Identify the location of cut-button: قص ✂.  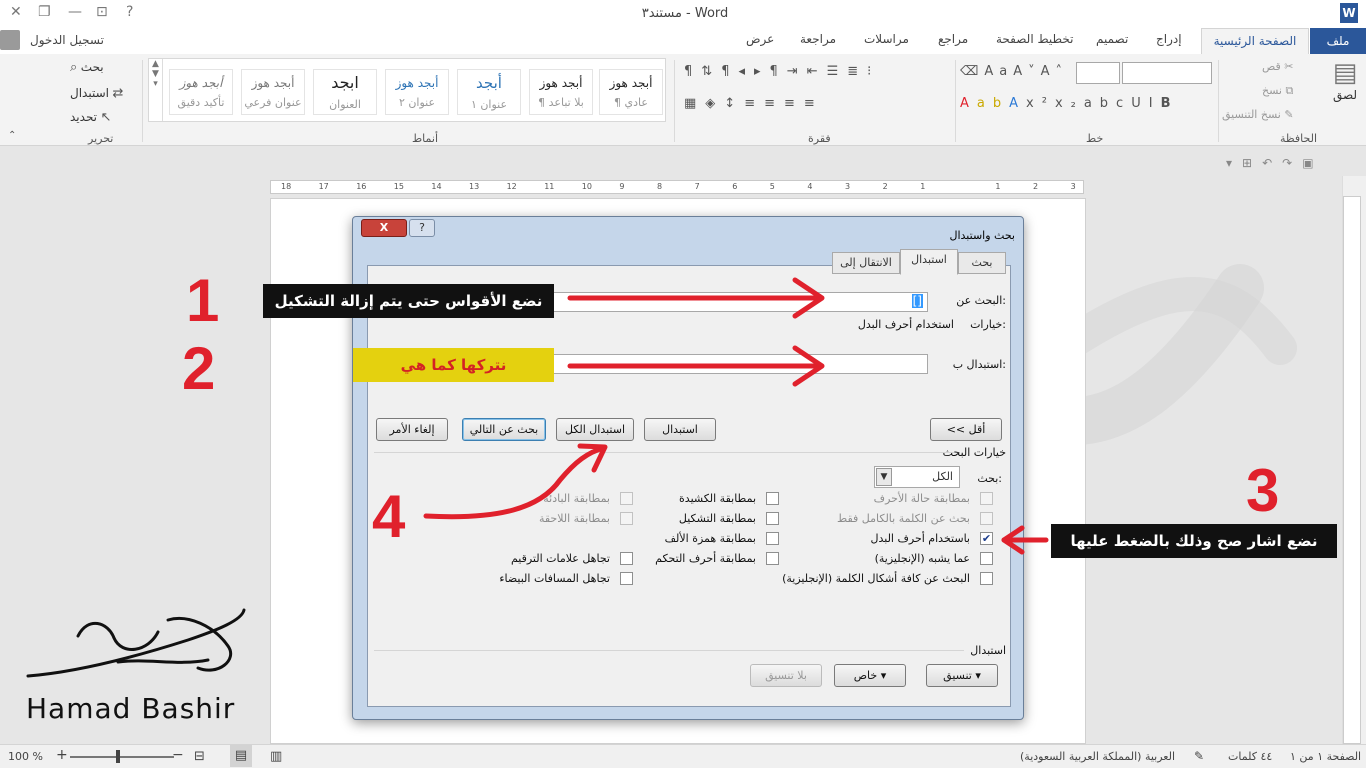
(1277, 66).